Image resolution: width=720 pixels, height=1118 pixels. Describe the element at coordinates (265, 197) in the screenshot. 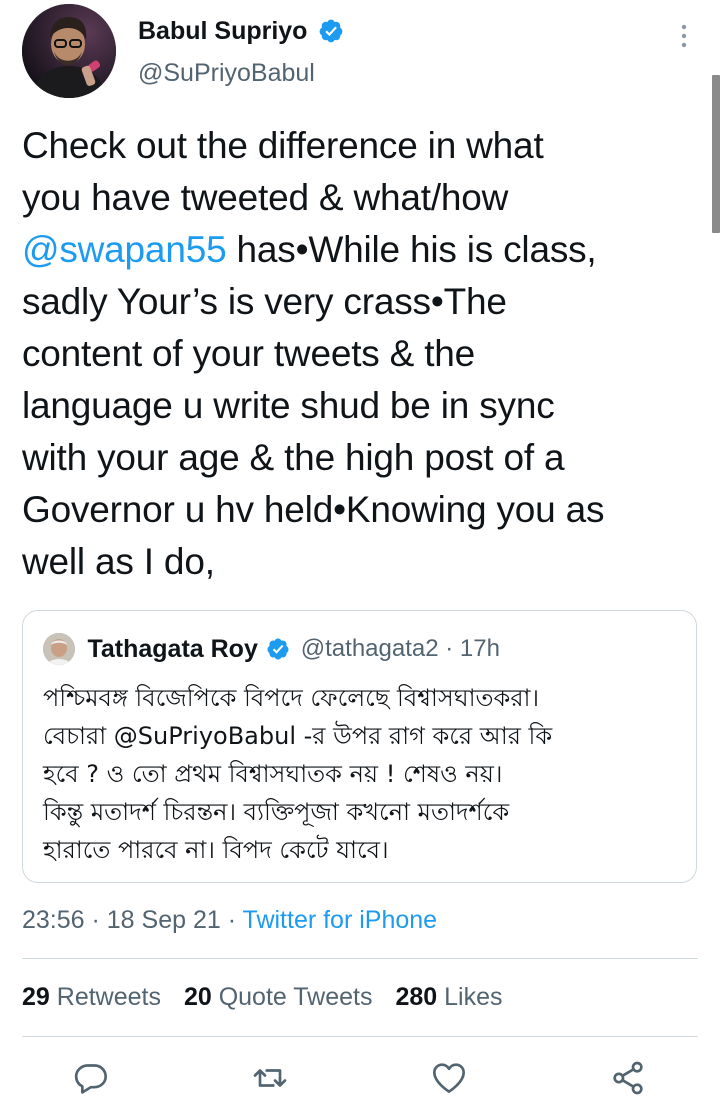

I see `tweet-text-line: you have tweeted & what/how` at that location.